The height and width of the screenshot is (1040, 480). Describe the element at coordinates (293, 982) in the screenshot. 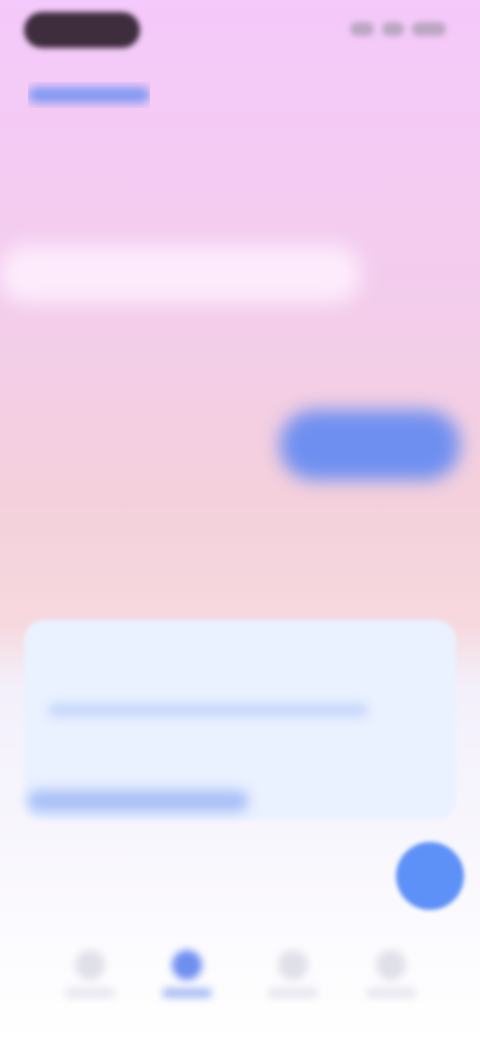

I see `nav-item-grid` at that location.